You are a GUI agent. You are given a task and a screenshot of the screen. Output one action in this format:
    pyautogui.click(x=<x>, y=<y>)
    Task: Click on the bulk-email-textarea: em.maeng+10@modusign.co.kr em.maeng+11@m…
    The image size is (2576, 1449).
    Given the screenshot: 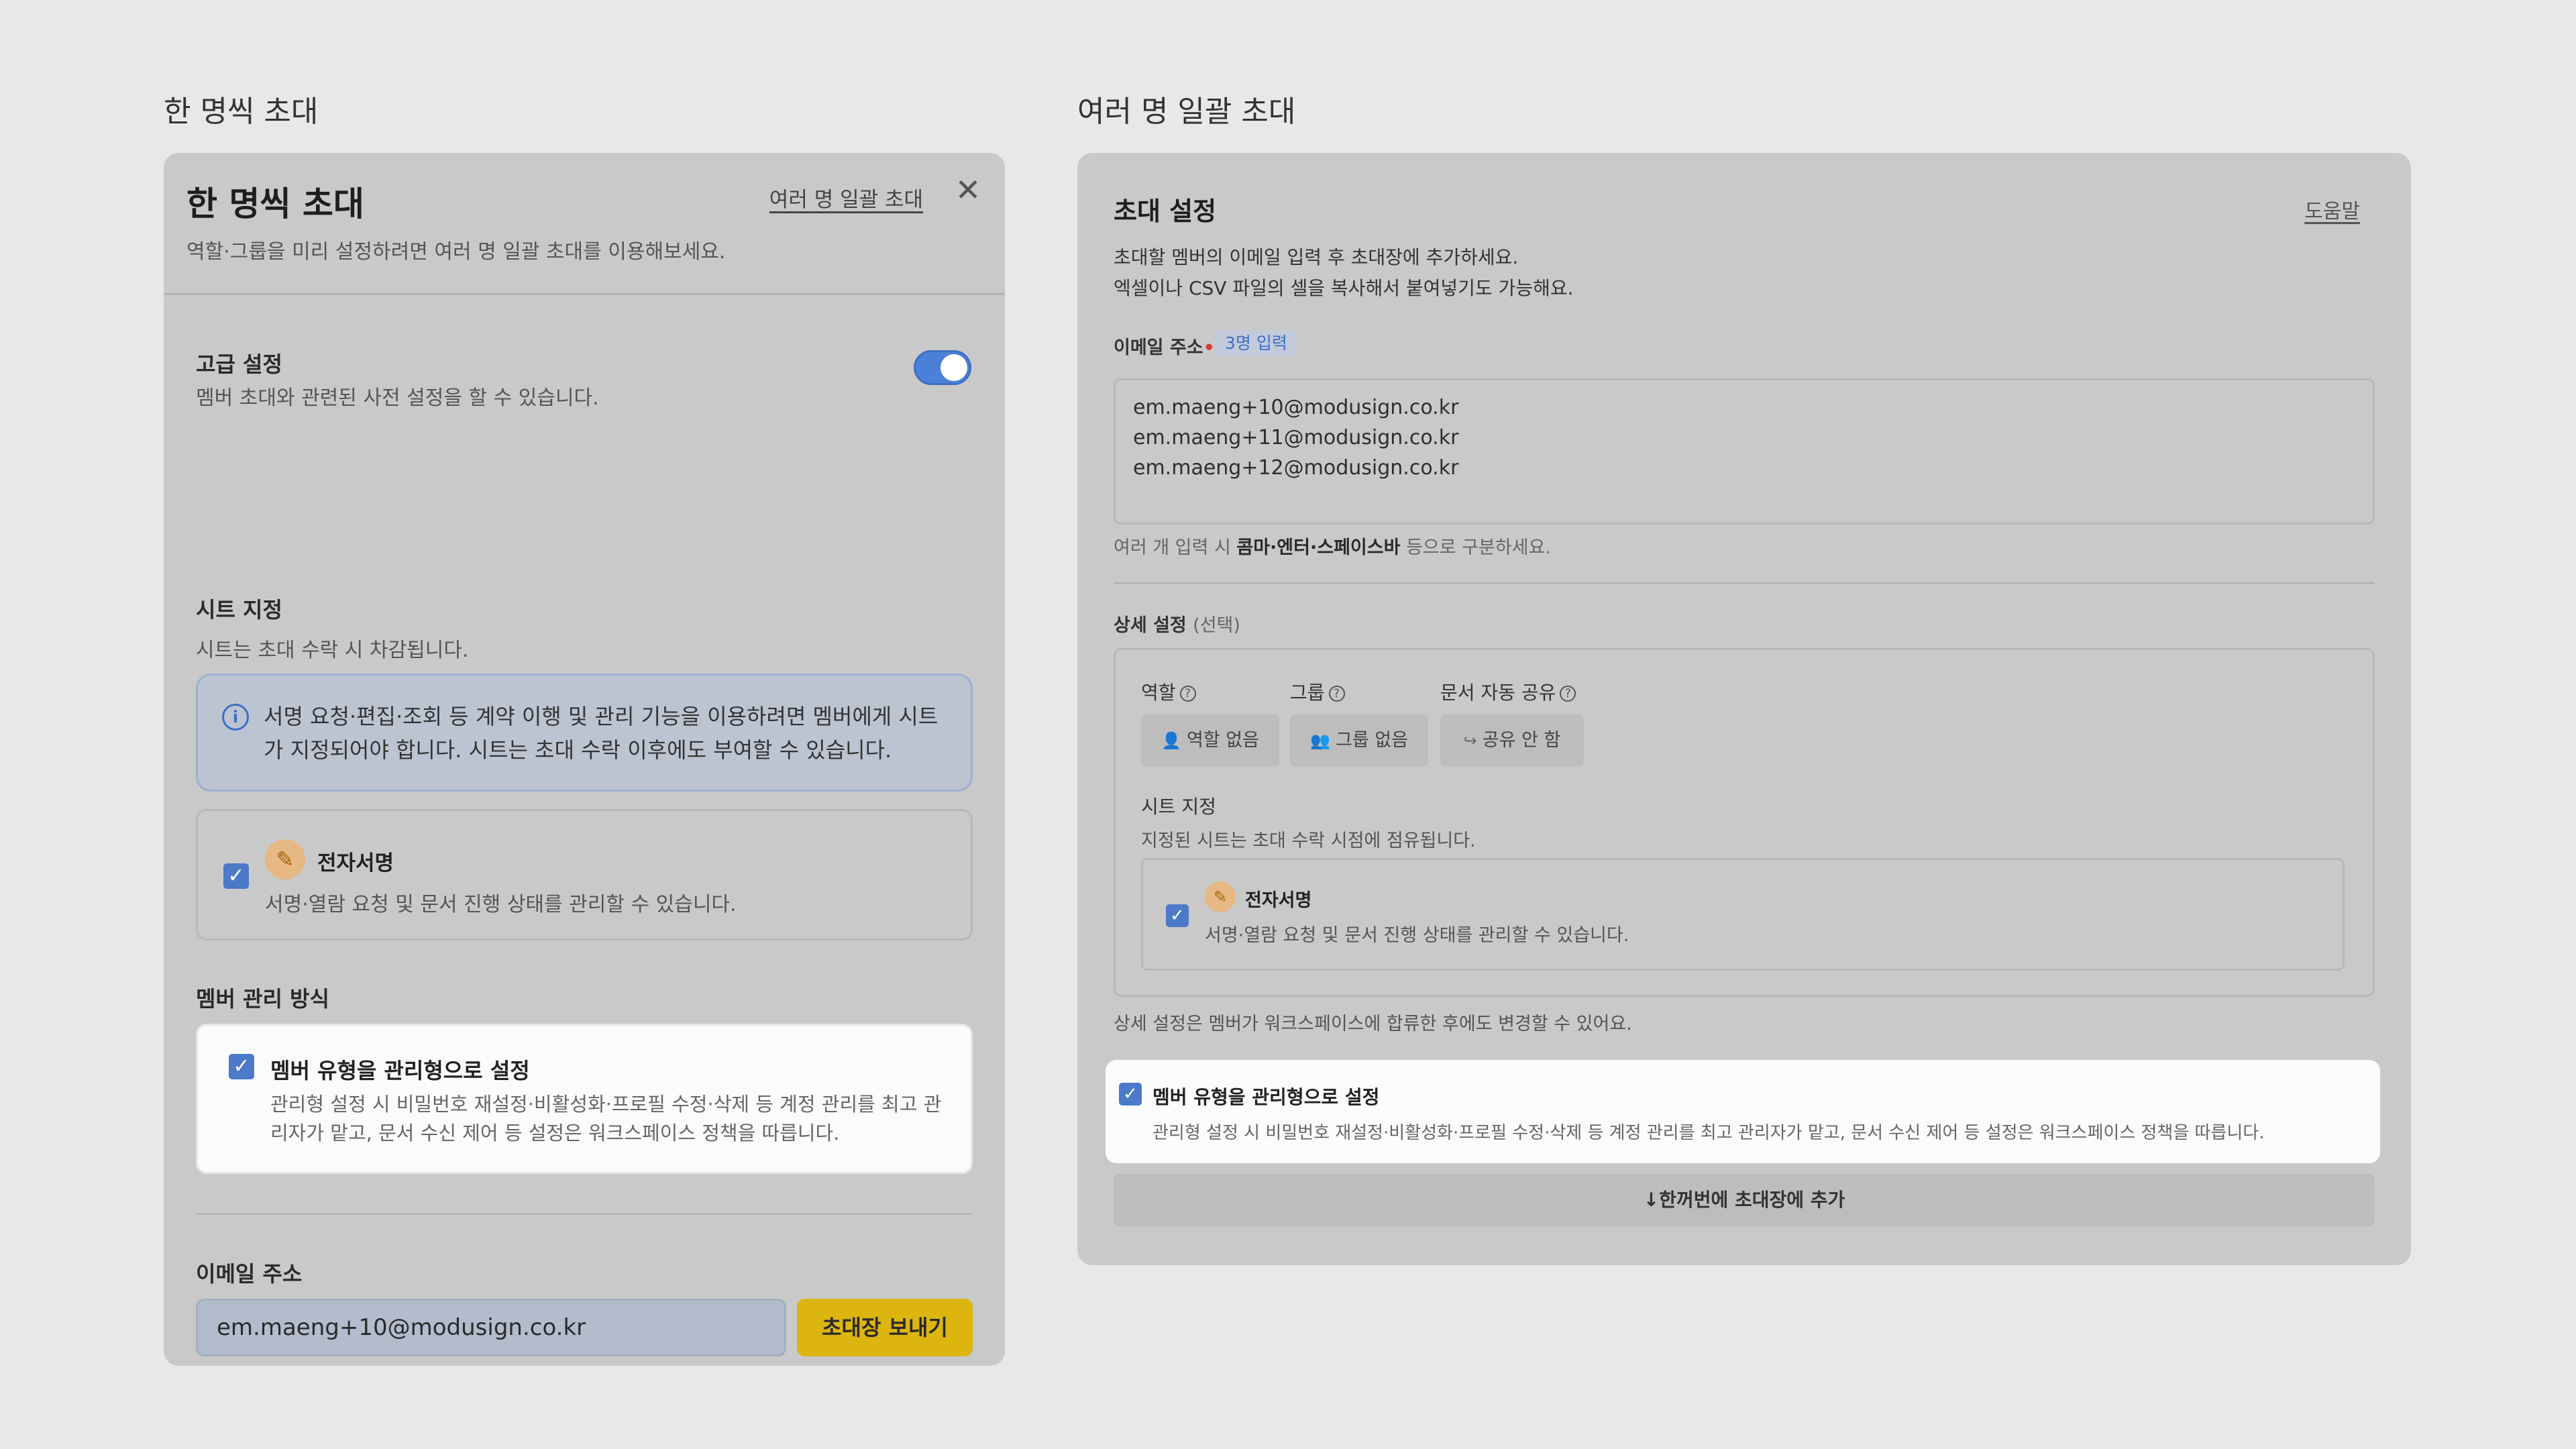 What is the action you would take?
    pyautogui.click(x=1744, y=451)
    